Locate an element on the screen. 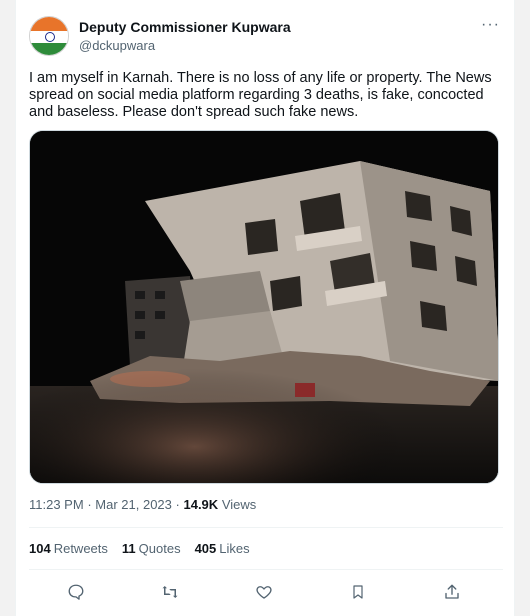  avatar is located at coordinates (49, 36).